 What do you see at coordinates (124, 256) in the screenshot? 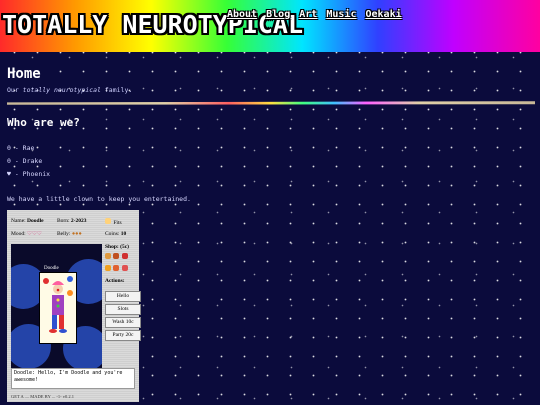
I see `drink-icon` at bounding box center [124, 256].